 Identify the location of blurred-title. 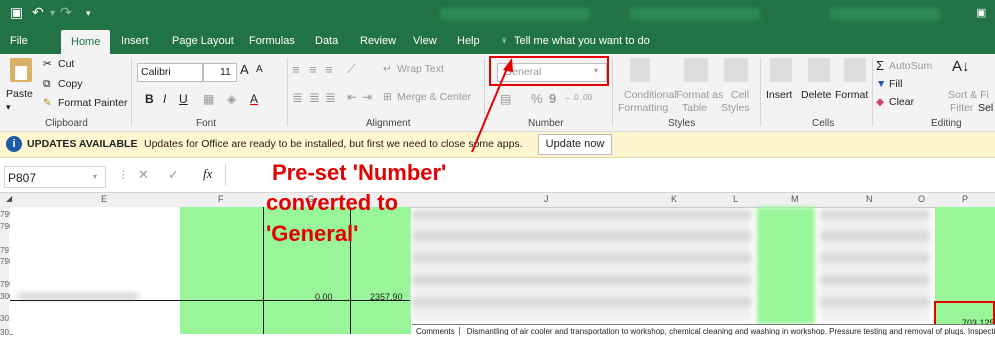
(885, 14).